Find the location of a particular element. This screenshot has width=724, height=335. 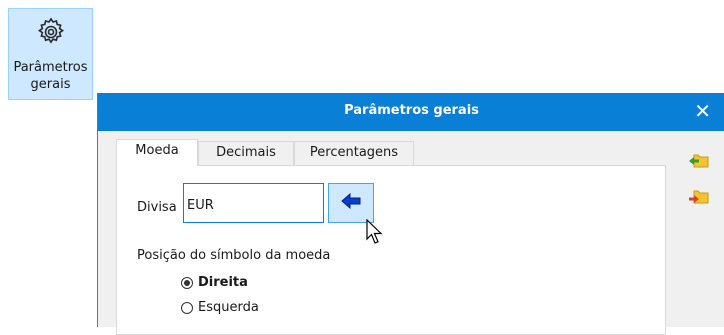

dialog-title: Parâmetros gerais is located at coordinates (411, 110).